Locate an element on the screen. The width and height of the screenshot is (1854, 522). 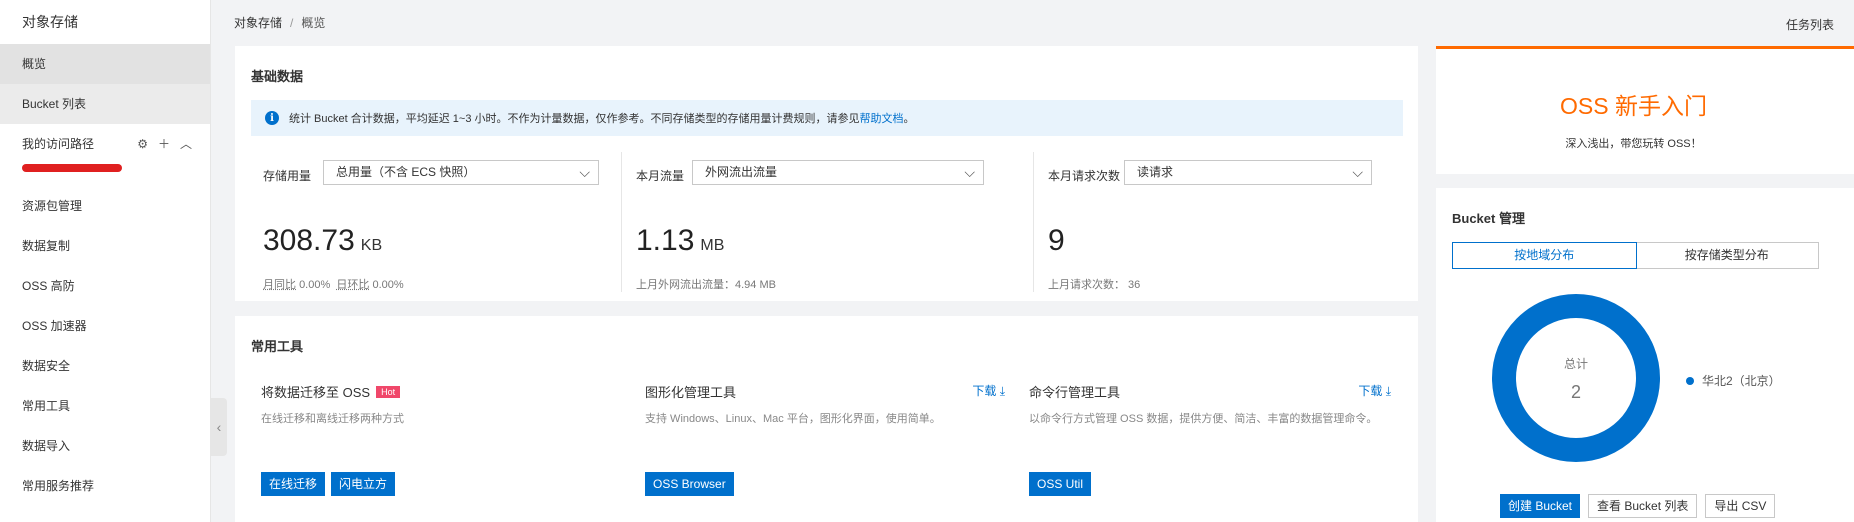
redacted-path-bar is located at coordinates (72, 168).